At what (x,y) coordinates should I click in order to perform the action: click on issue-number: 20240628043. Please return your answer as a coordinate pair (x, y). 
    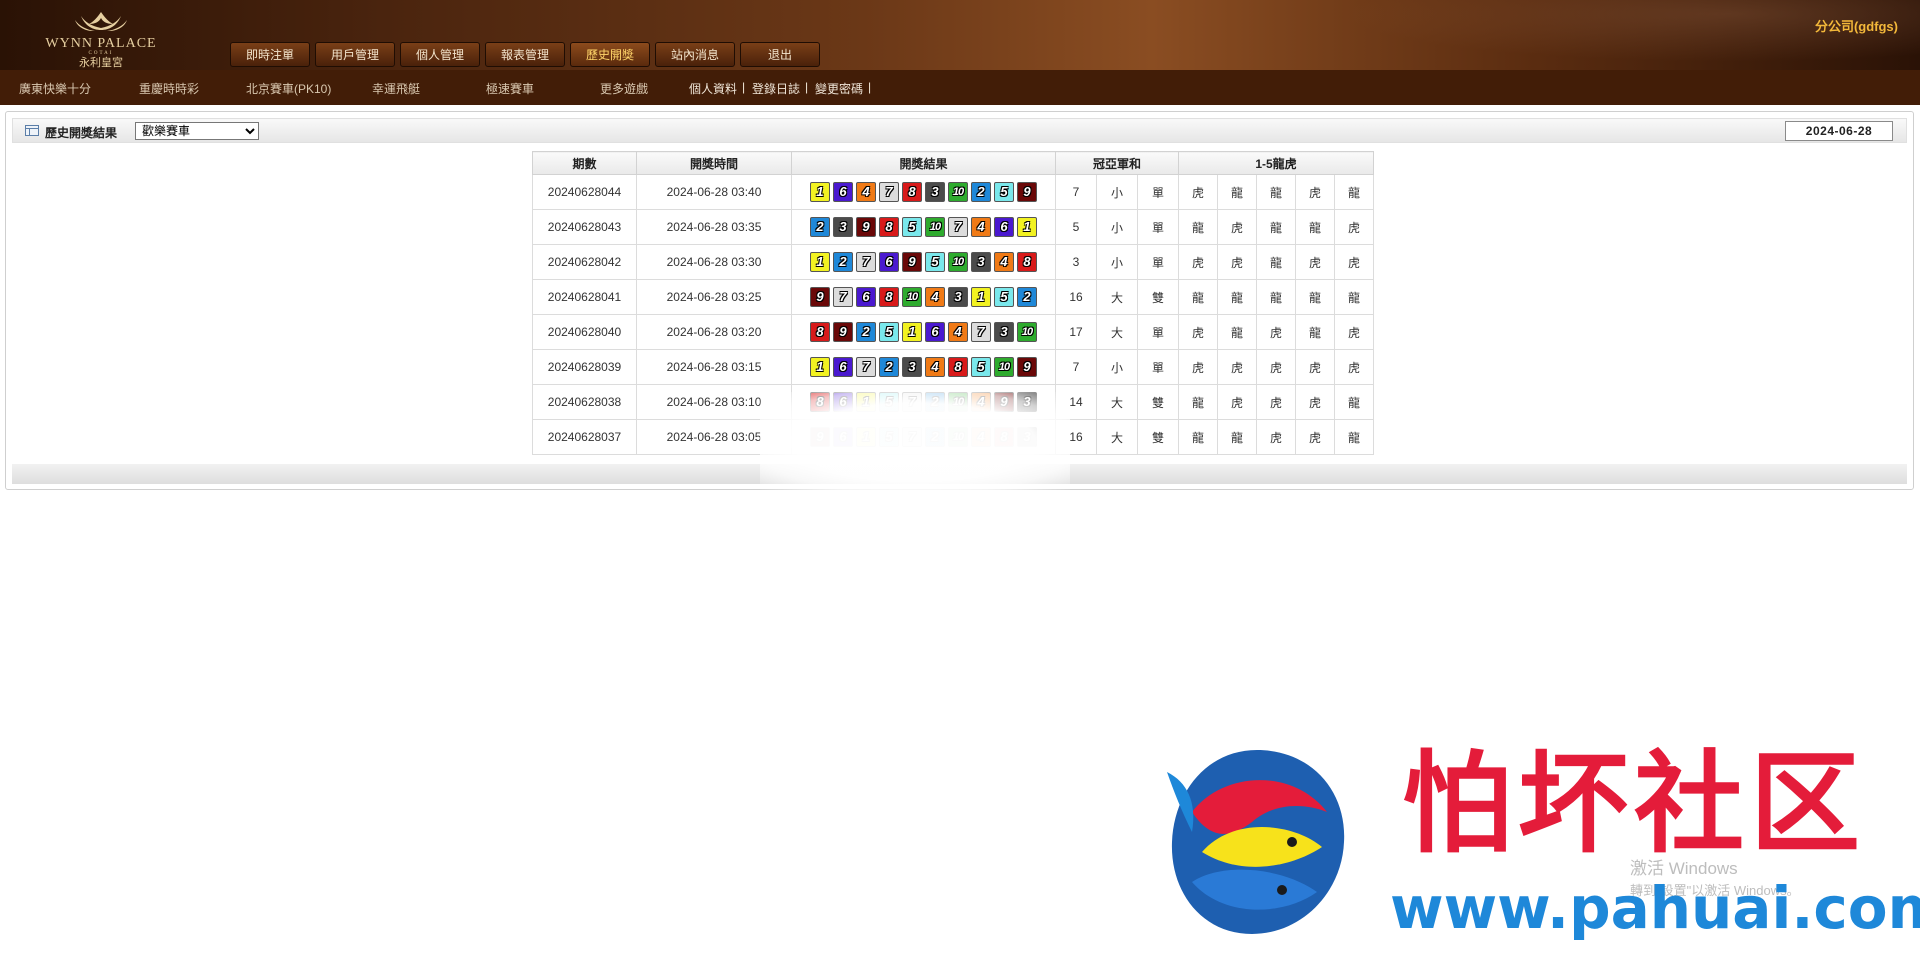
    Looking at the image, I should click on (584, 227).